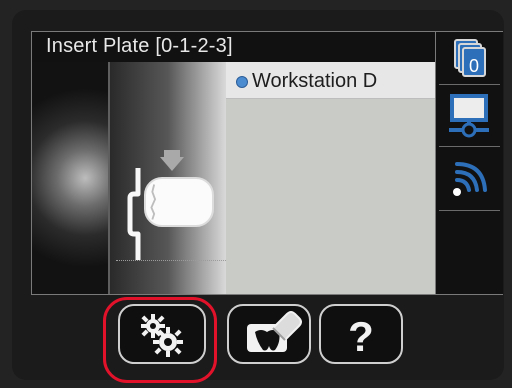 Image resolution: width=512 pixels, height=388 pixels. What do you see at coordinates (160, 340) in the screenshot?
I see `settings-highlight-ring` at bounding box center [160, 340].